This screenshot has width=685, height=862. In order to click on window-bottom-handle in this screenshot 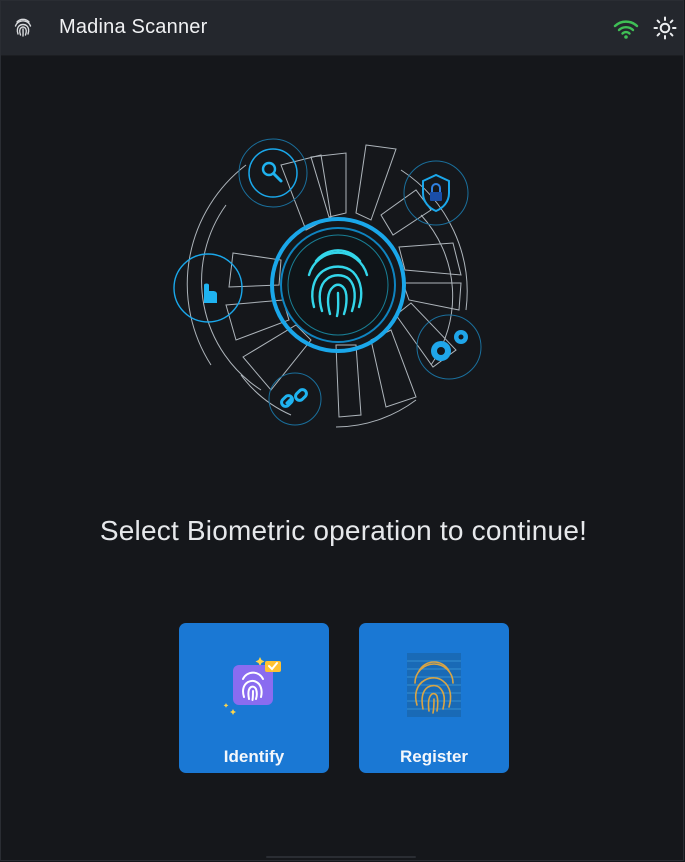, I will do `click(341, 857)`.